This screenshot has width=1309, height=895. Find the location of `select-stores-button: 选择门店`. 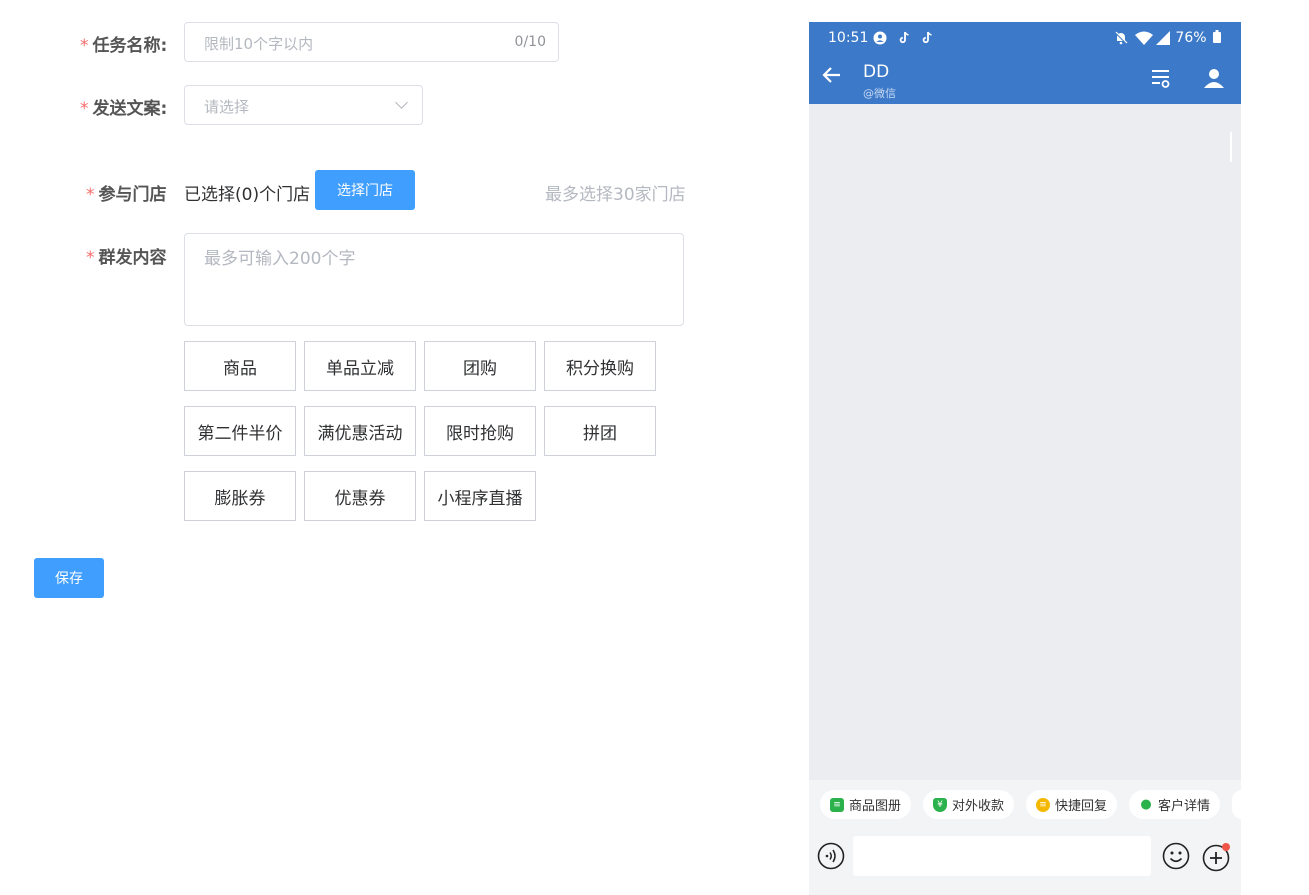

select-stores-button: 选择门店 is located at coordinates (365, 190).